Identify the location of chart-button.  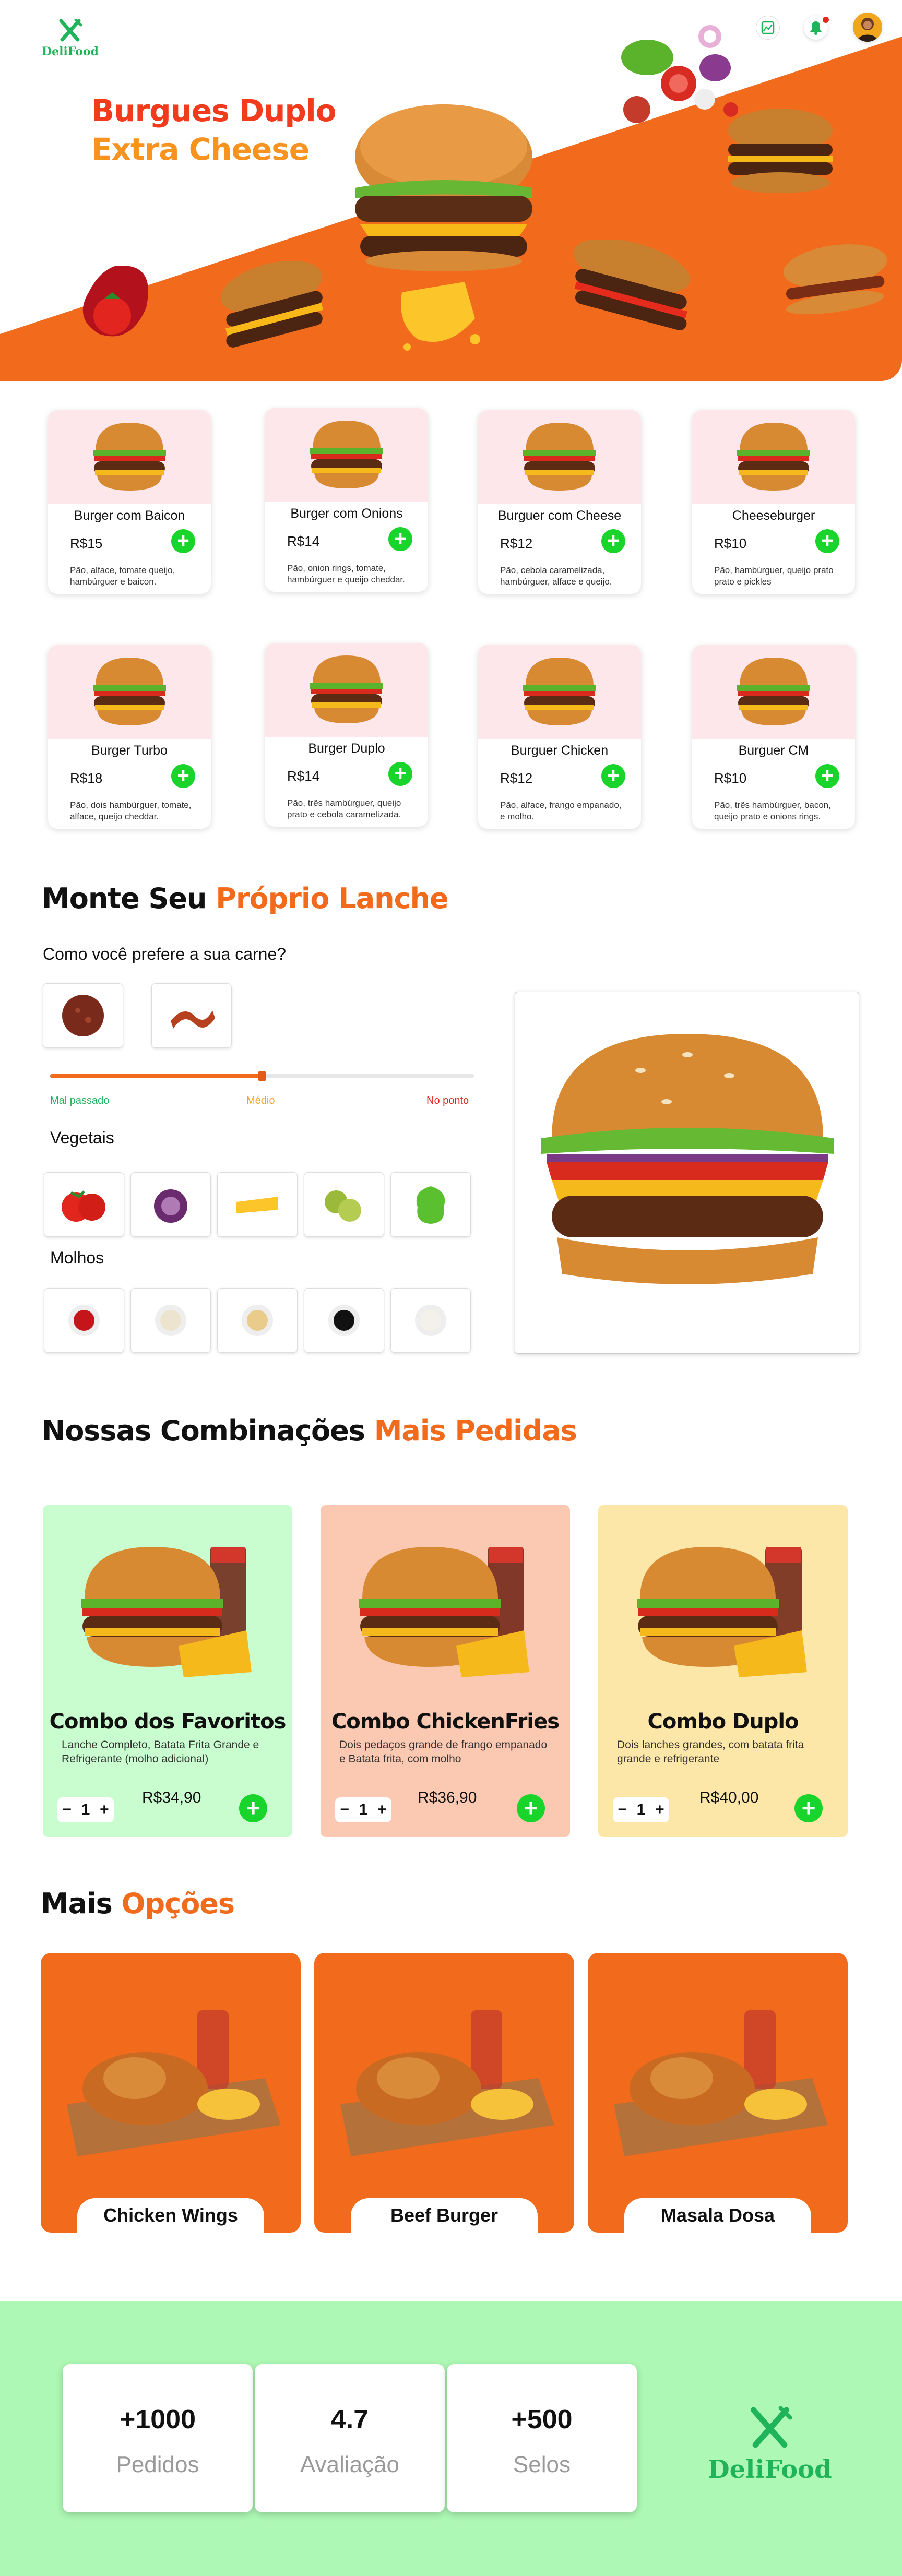
(768, 28).